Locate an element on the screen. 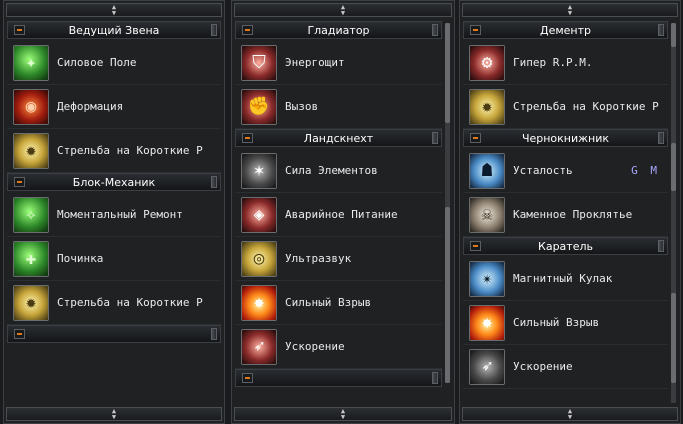 The width and height of the screenshot is (683, 424). skill-label: Ускорение is located at coordinates (543, 366).